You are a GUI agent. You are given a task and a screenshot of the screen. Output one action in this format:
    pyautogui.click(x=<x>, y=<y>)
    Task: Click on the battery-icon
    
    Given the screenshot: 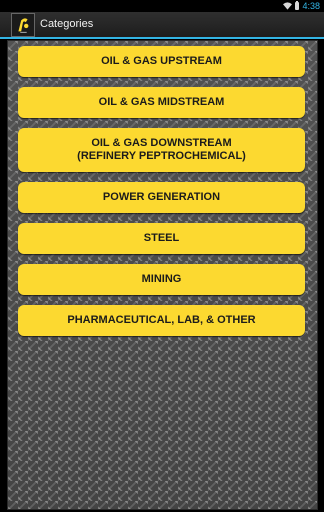 What is the action you would take?
    pyautogui.click(x=297, y=5)
    